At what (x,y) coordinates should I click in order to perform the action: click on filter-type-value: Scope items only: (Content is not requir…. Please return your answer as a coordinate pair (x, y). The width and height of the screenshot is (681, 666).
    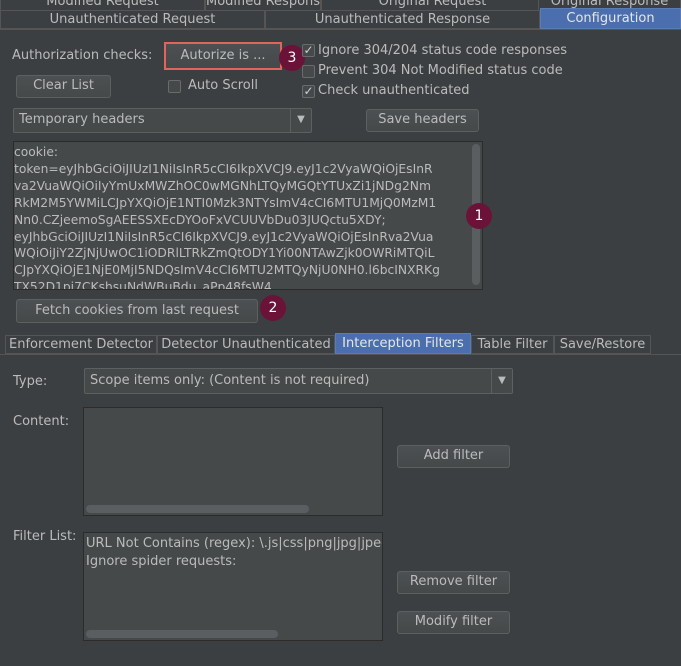
    Looking at the image, I should click on (230, 380).